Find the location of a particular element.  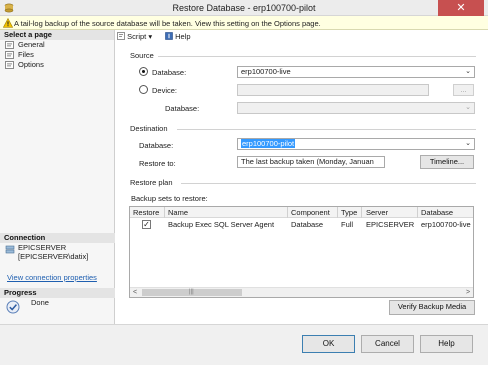

help-icon is located at coordinates (169, 36).